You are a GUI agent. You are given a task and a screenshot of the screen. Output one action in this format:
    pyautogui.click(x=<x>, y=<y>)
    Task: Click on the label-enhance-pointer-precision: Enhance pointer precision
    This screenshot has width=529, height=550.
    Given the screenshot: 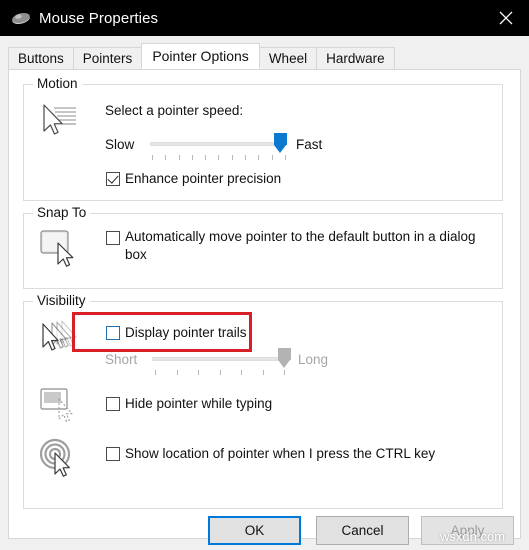 What is the action you would take?
    pyautogui.click(x=203, y=178)
    